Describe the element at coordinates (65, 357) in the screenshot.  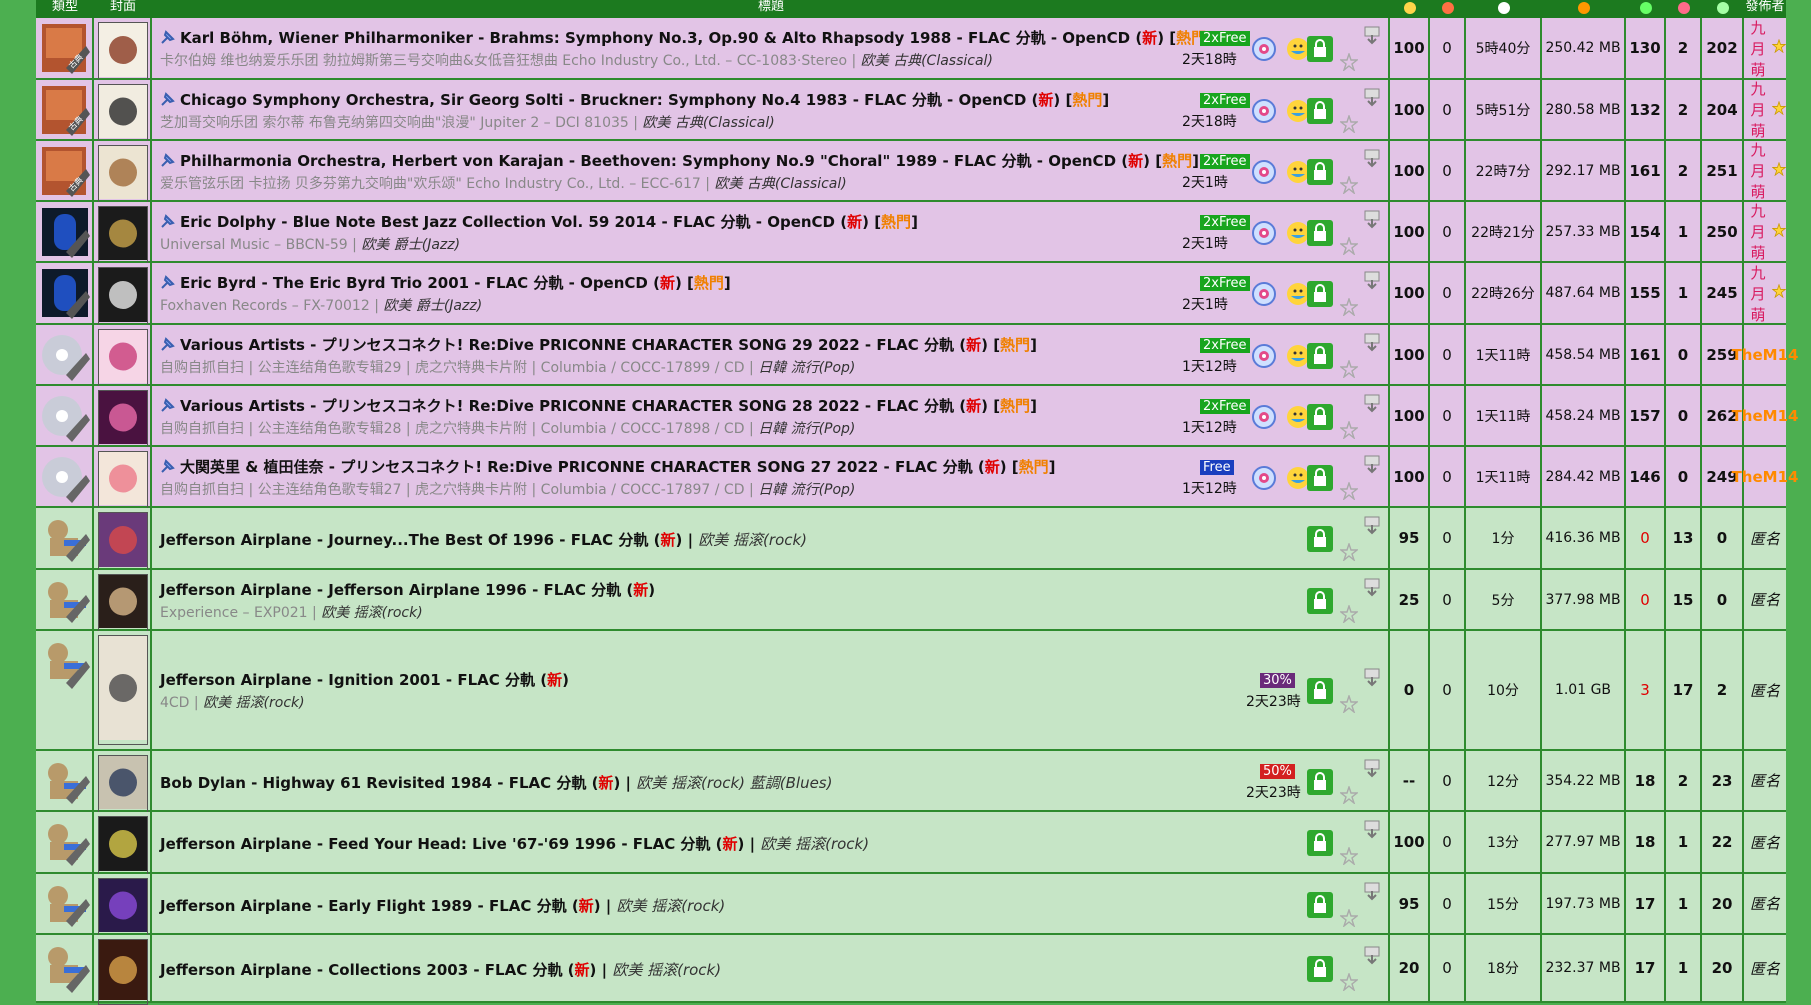
I see `pop-cd-icon` at that location.